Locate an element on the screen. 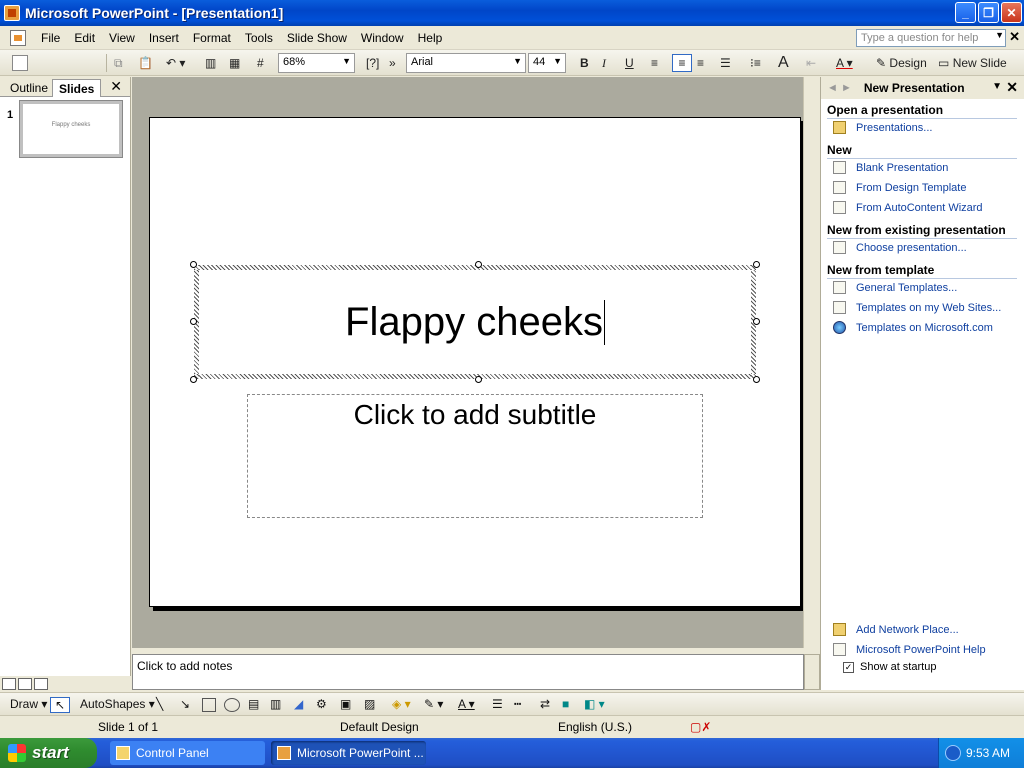 The width and height of the screenshot is (1024, 768). chart-icon: ▥ is located at coordinates (210, 63).